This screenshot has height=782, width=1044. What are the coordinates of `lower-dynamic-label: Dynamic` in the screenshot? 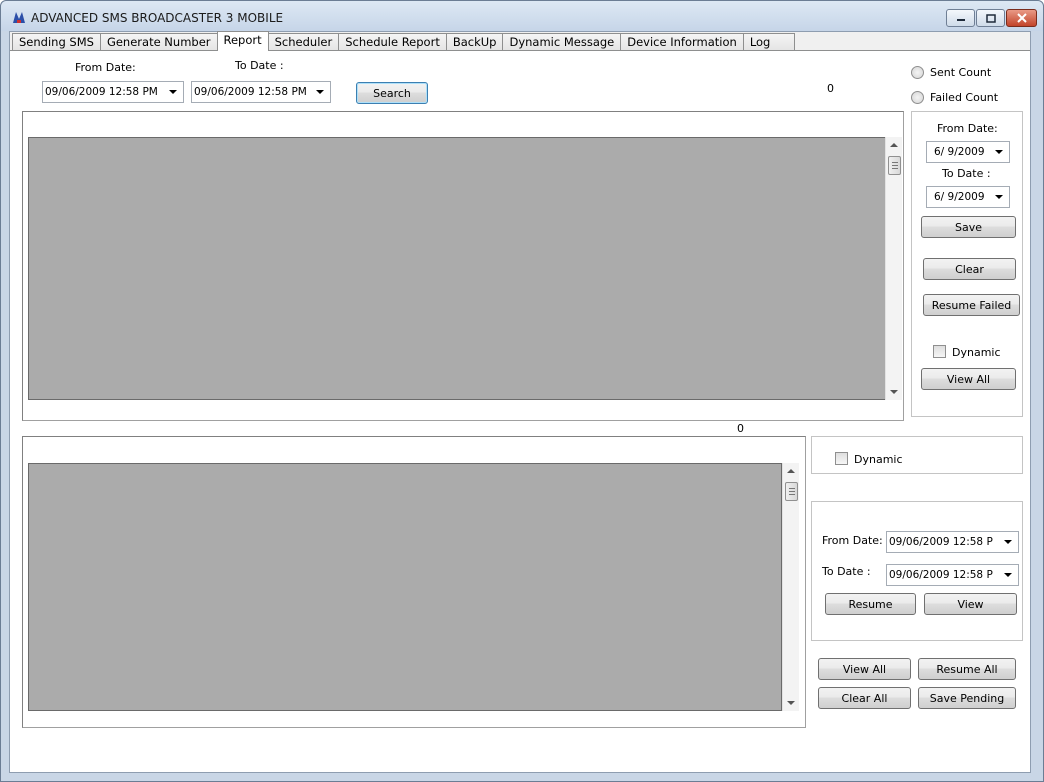 It's located at (878, 459).